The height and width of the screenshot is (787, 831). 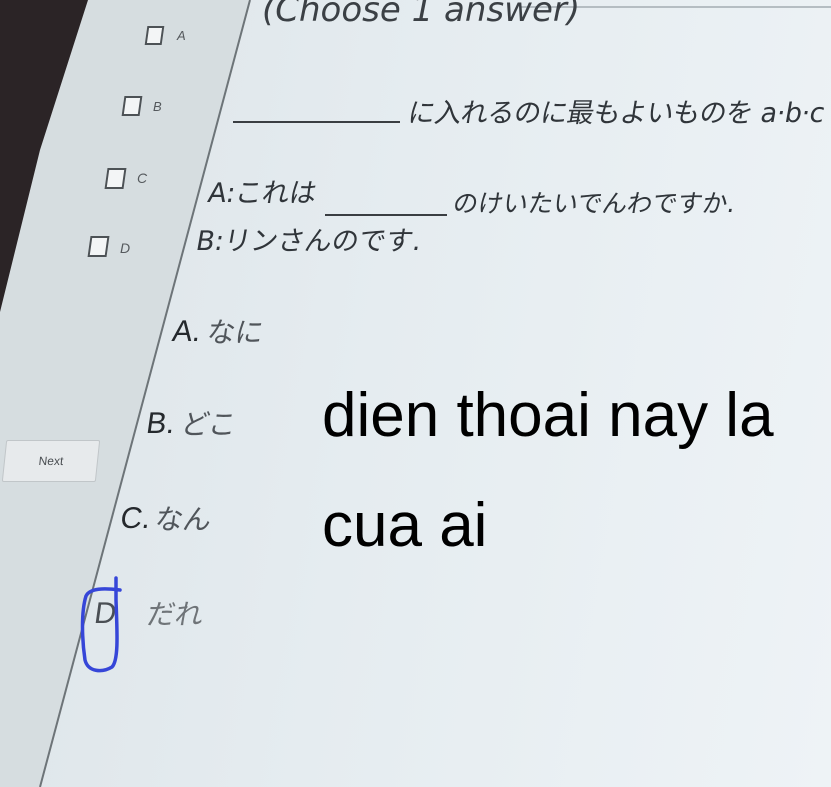 I want to click on caption-line-2: cua ai, so click(x=405, y=525).